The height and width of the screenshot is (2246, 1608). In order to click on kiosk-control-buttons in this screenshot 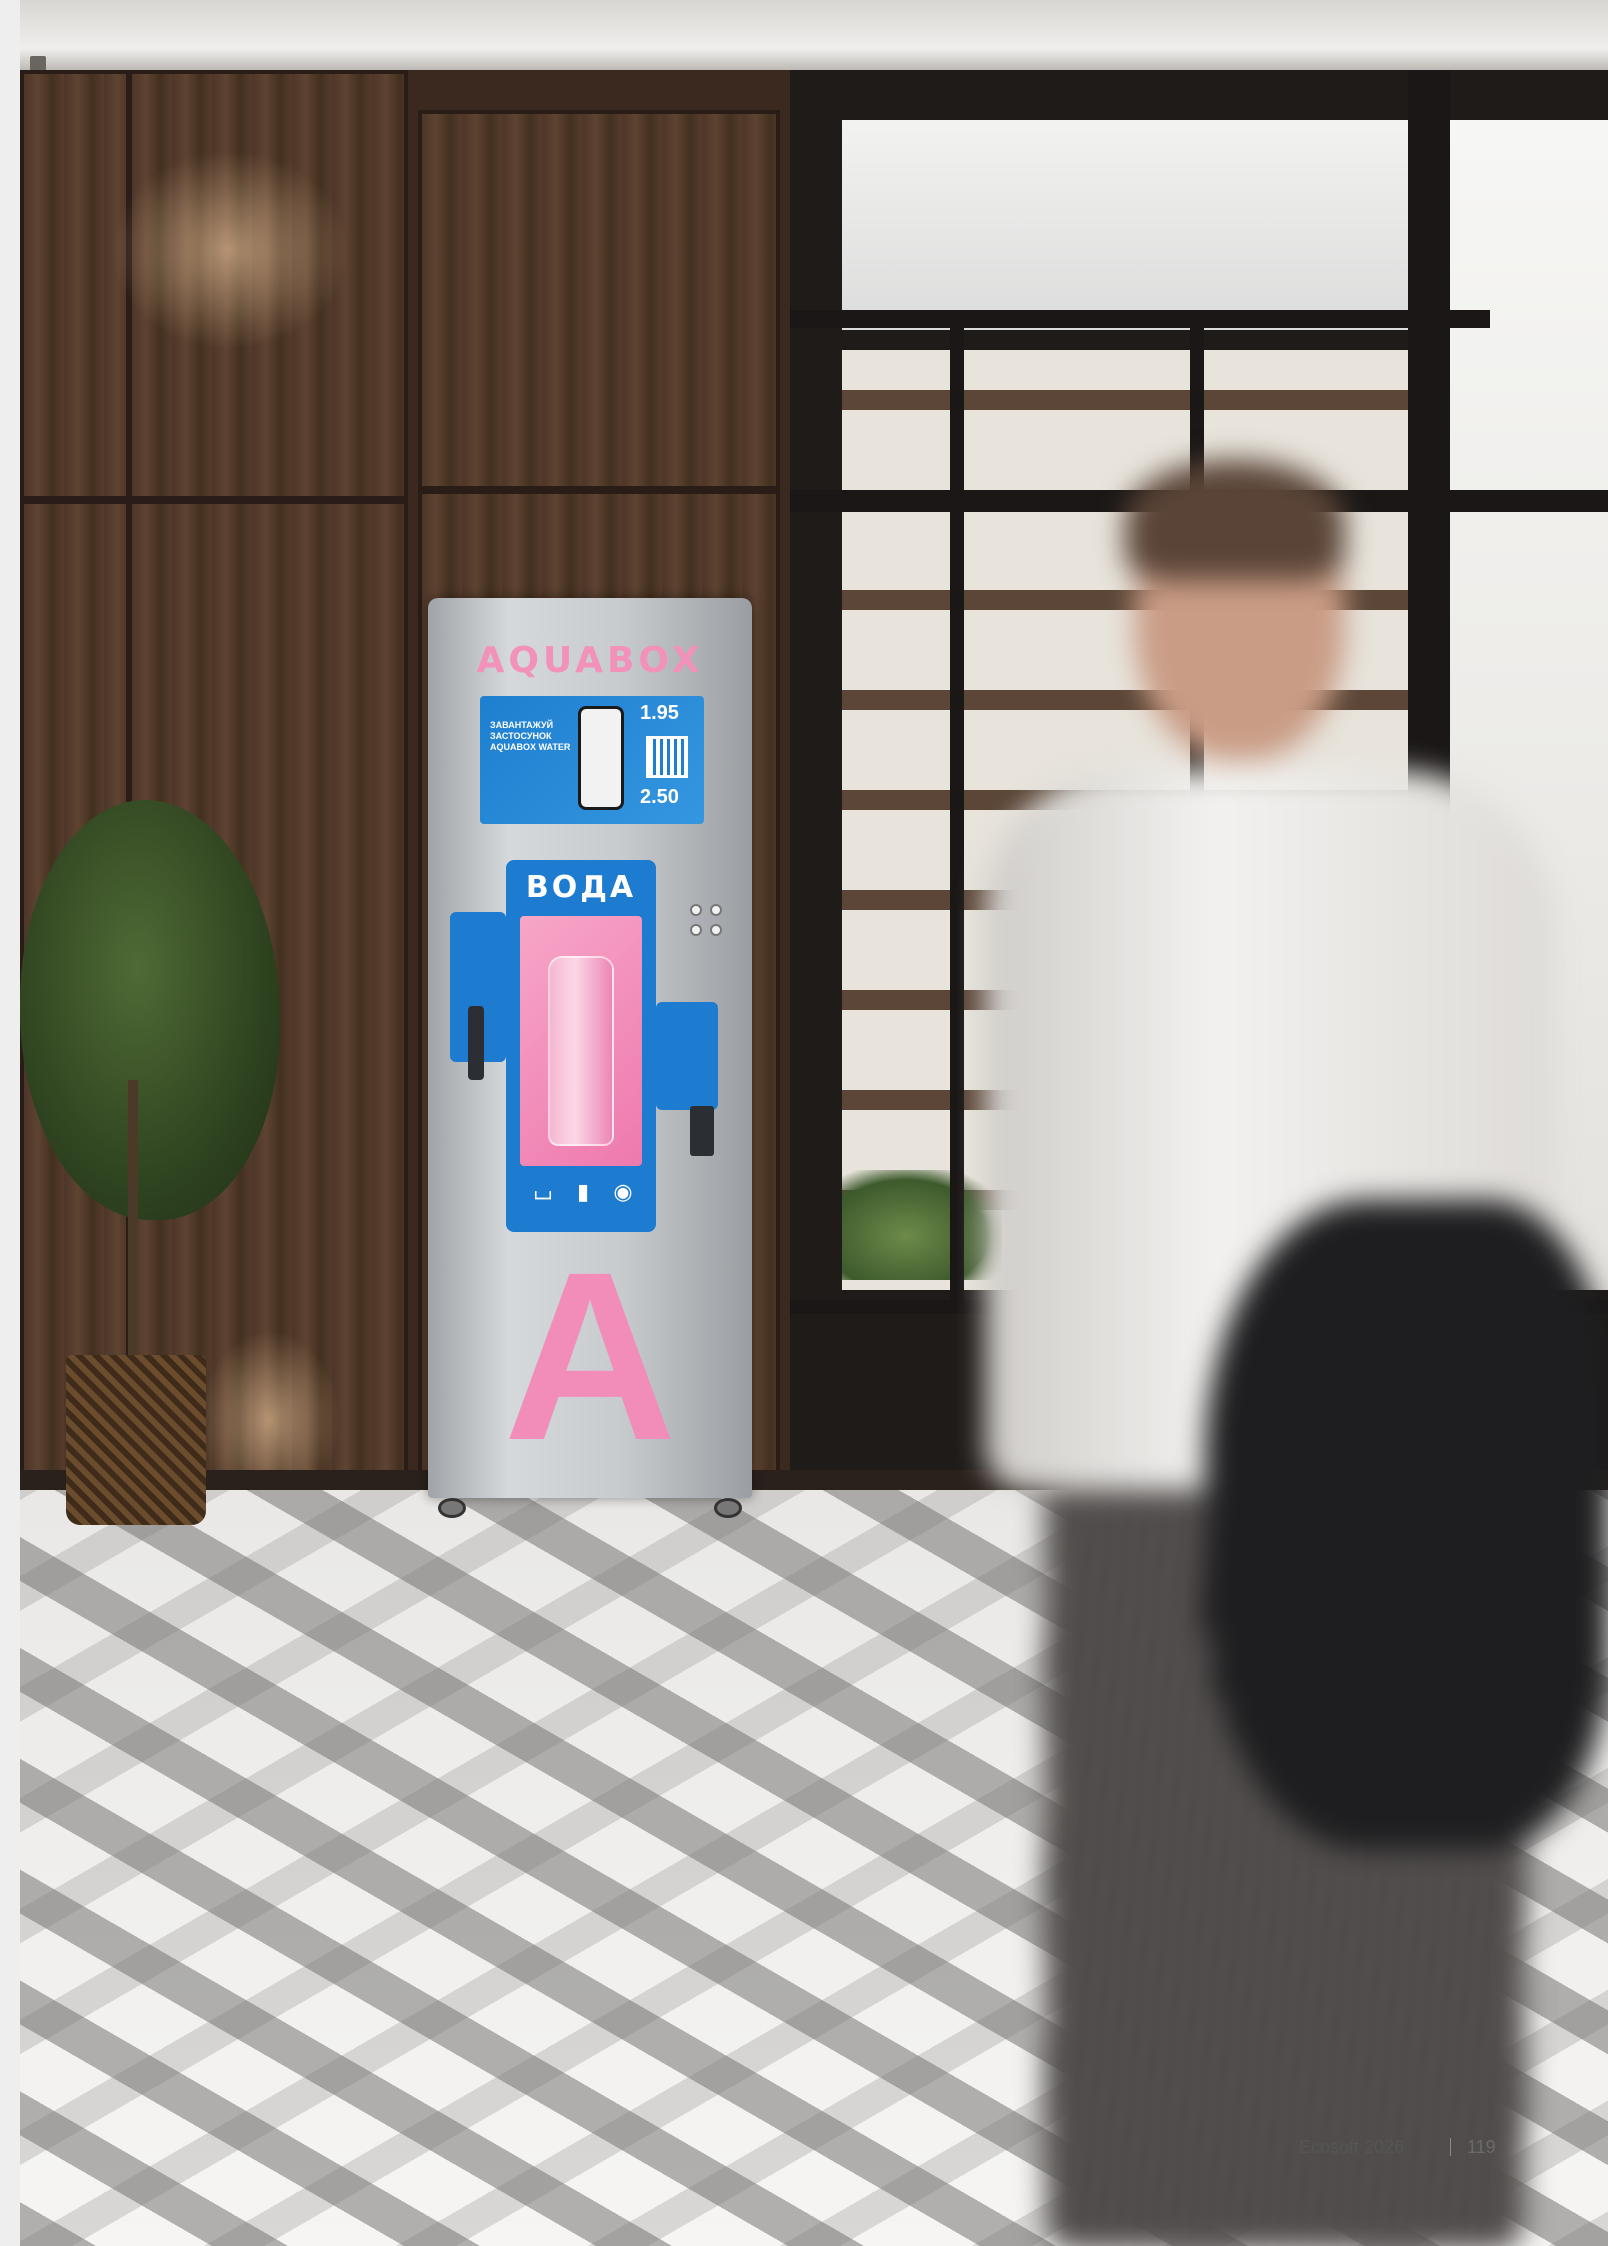, I will do `click(710, 929)`.